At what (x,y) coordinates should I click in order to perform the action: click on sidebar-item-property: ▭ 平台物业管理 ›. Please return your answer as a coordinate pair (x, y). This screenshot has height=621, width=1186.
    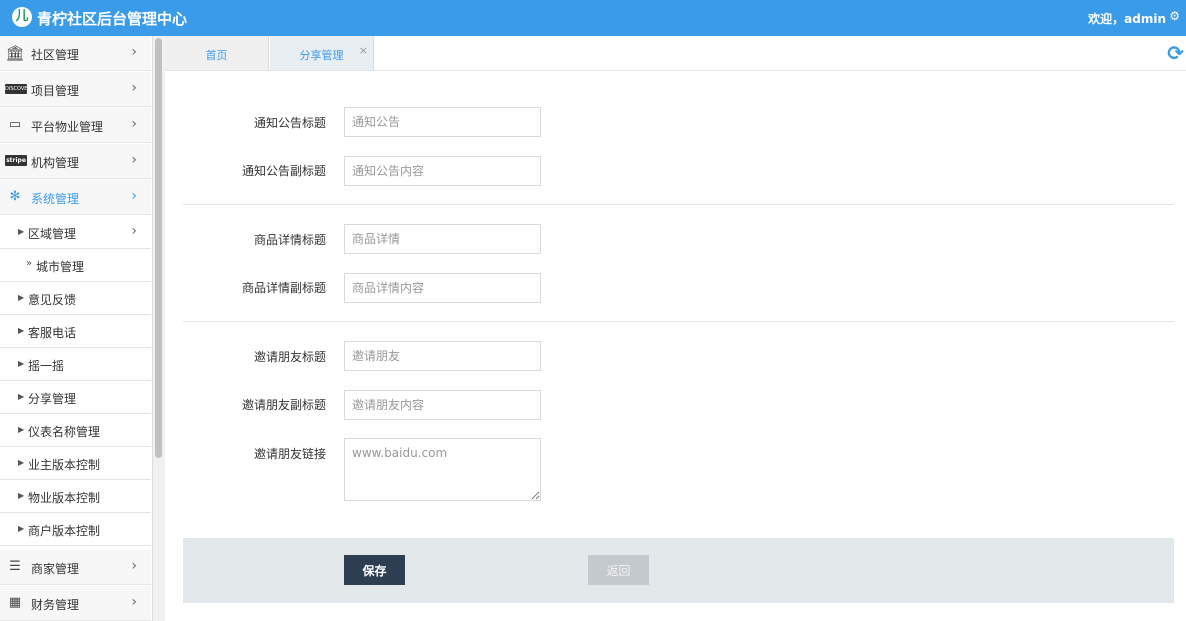
    Looking at the image, I should click on (75, 125).